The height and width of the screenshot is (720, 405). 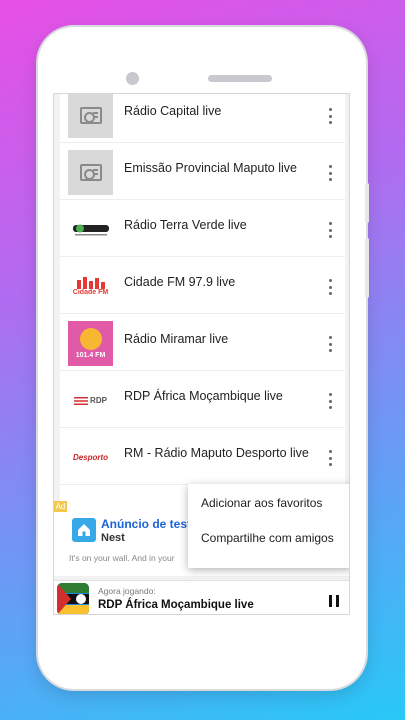 What do you see at coordinates (267, 538) in the screenshot?
I see `menu-item-share-friends: Compartilhe com amigos` at bounding box center [267, 538].